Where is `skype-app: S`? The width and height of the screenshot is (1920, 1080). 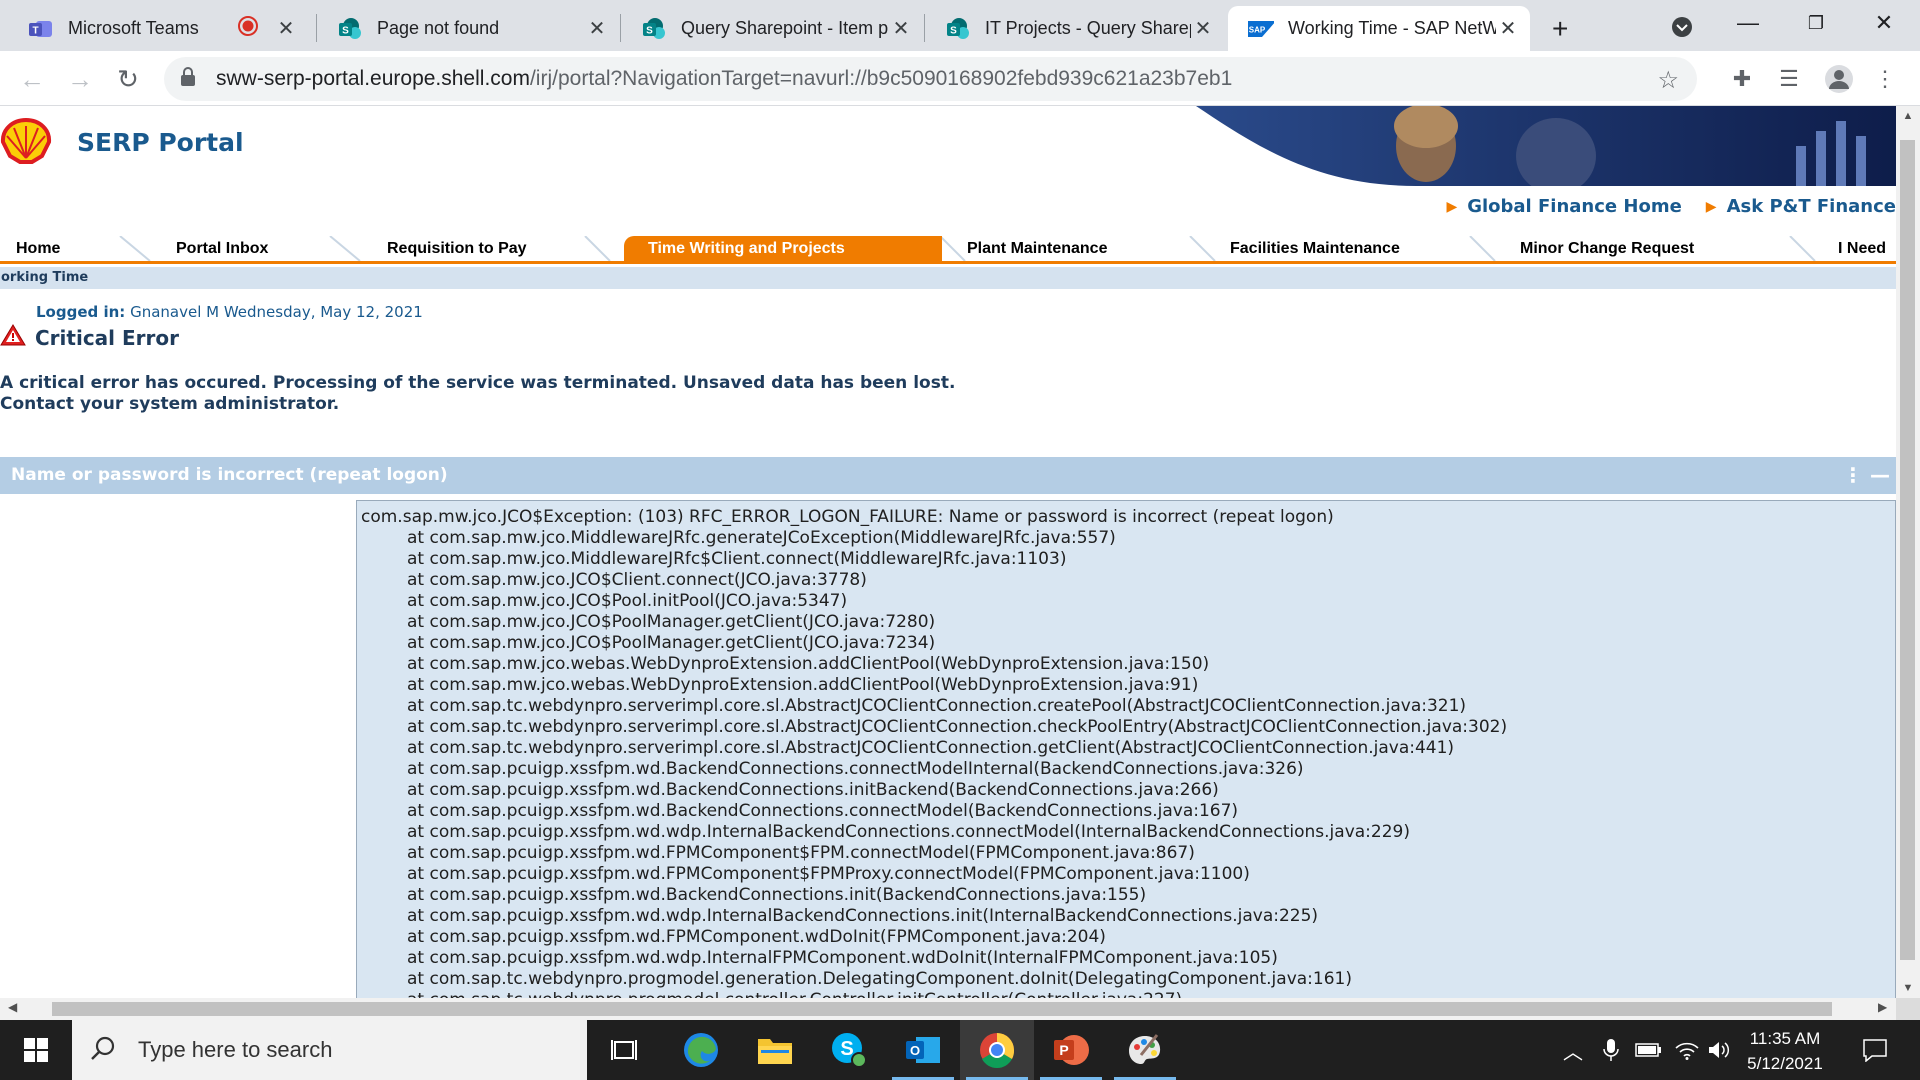 skype-app: S is located at coordinates (849, 1050).